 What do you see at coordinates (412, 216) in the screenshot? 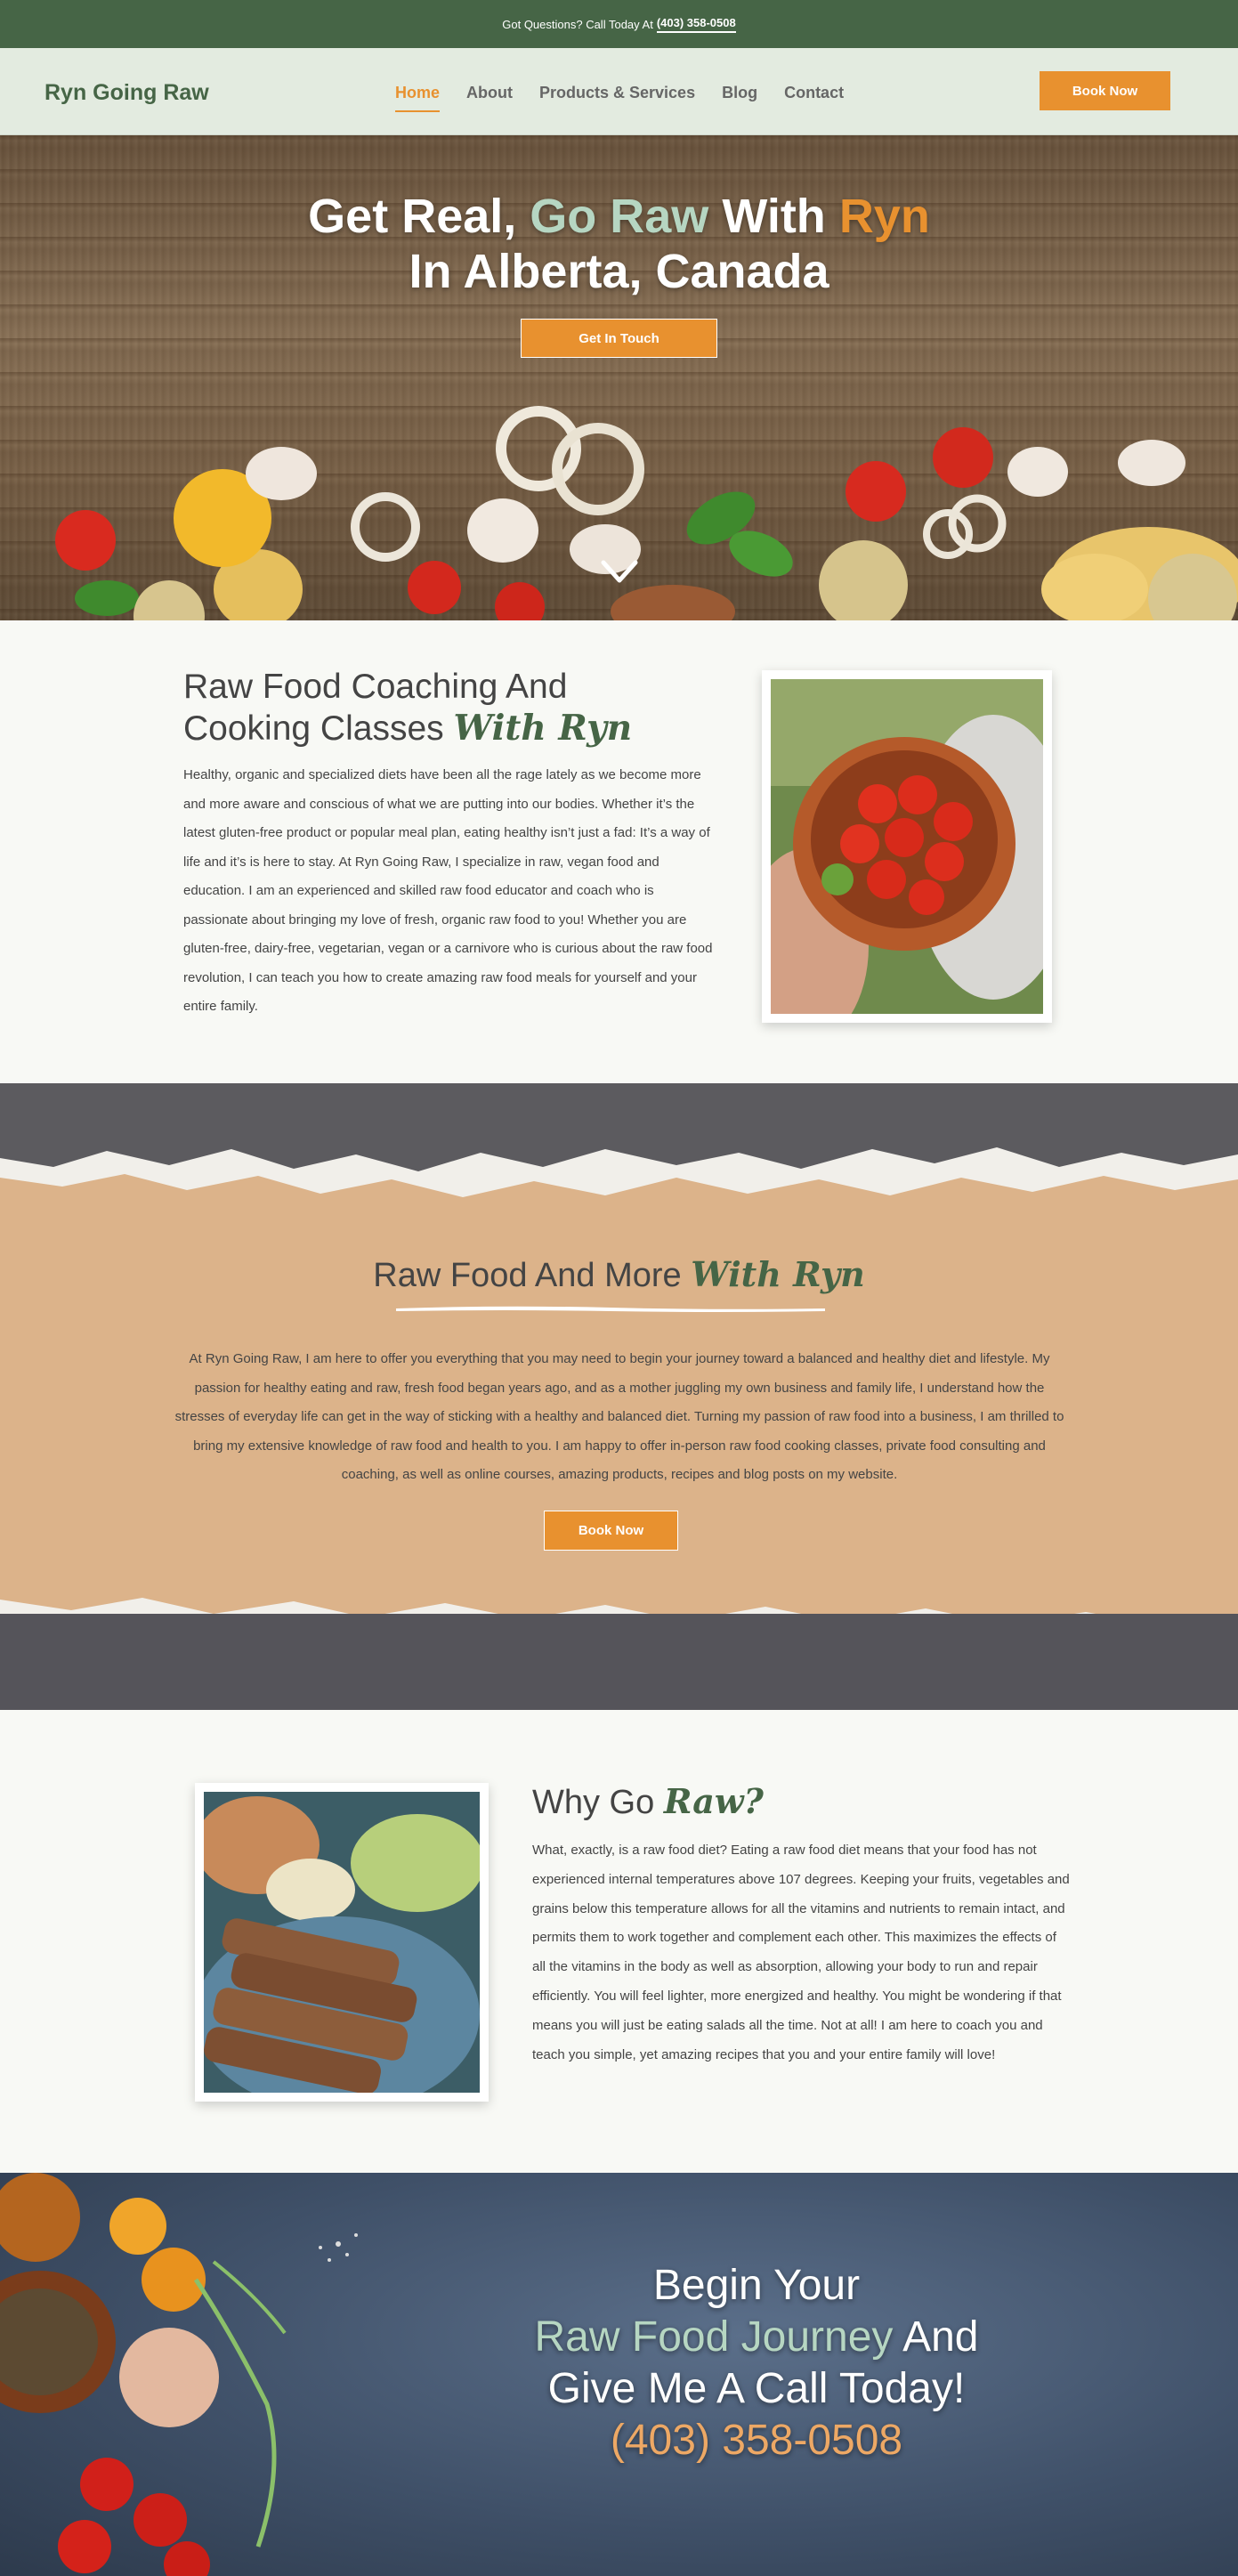
I see `hero-title-part1: Get Real,` at bounding box center [412, 216].